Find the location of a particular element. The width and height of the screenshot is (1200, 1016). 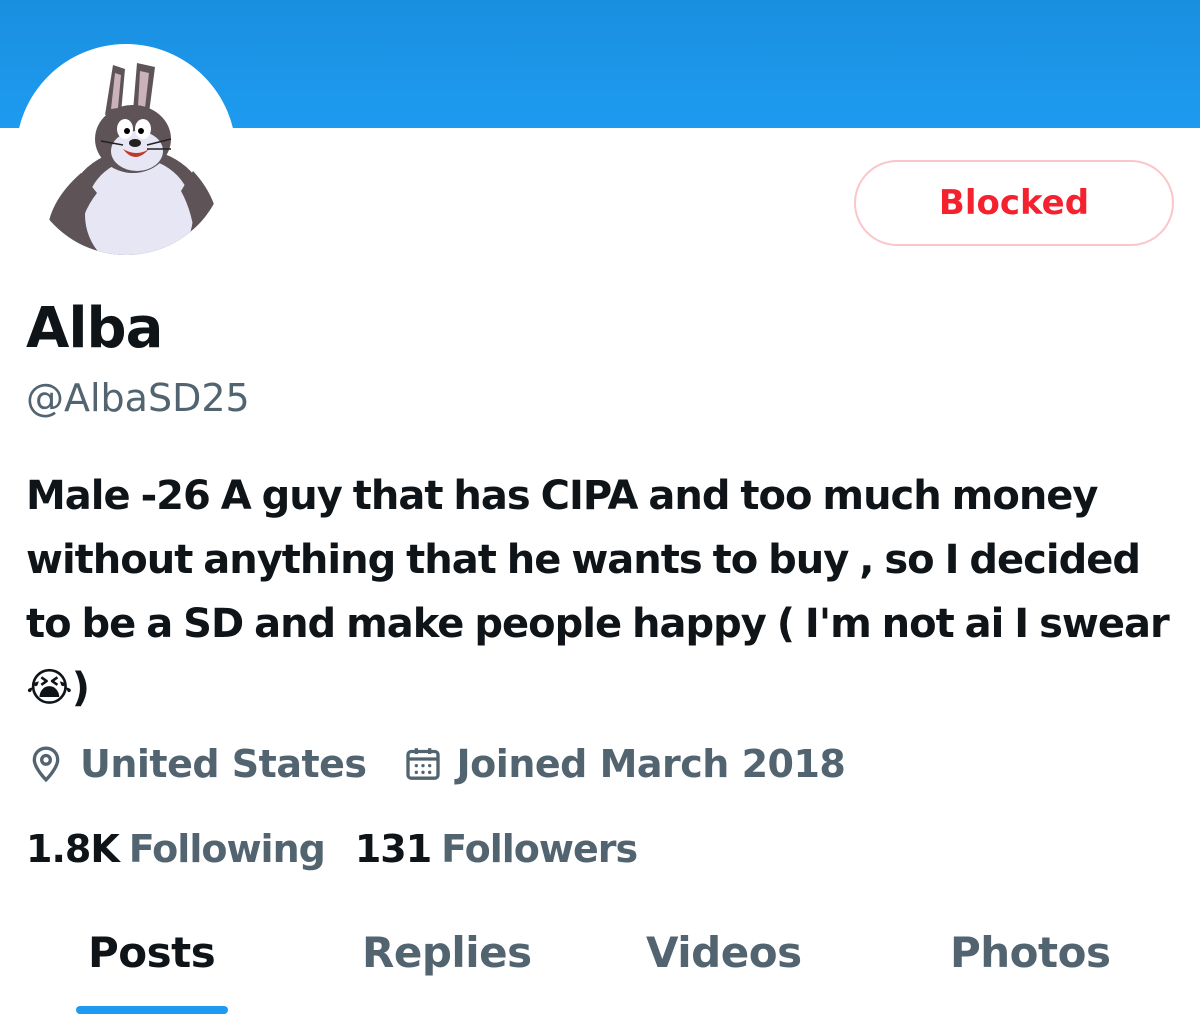

calendar-icon is located at coordinates (422, 764).